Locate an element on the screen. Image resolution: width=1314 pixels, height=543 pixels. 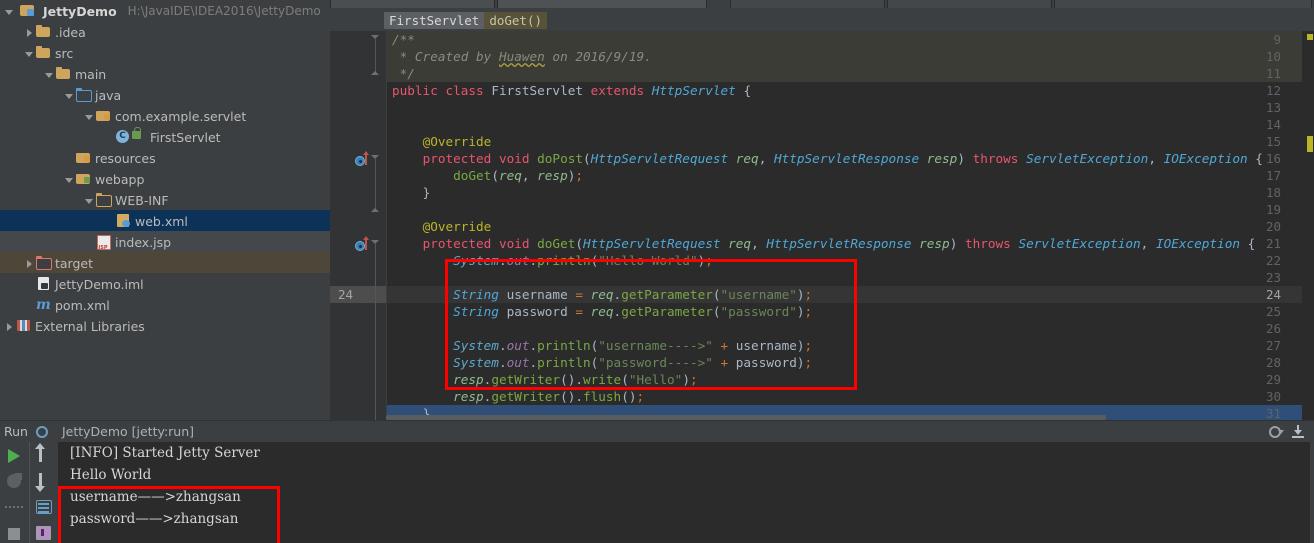
tree-item-web-inf: WEB-INF is located at coordinates (165, 199).